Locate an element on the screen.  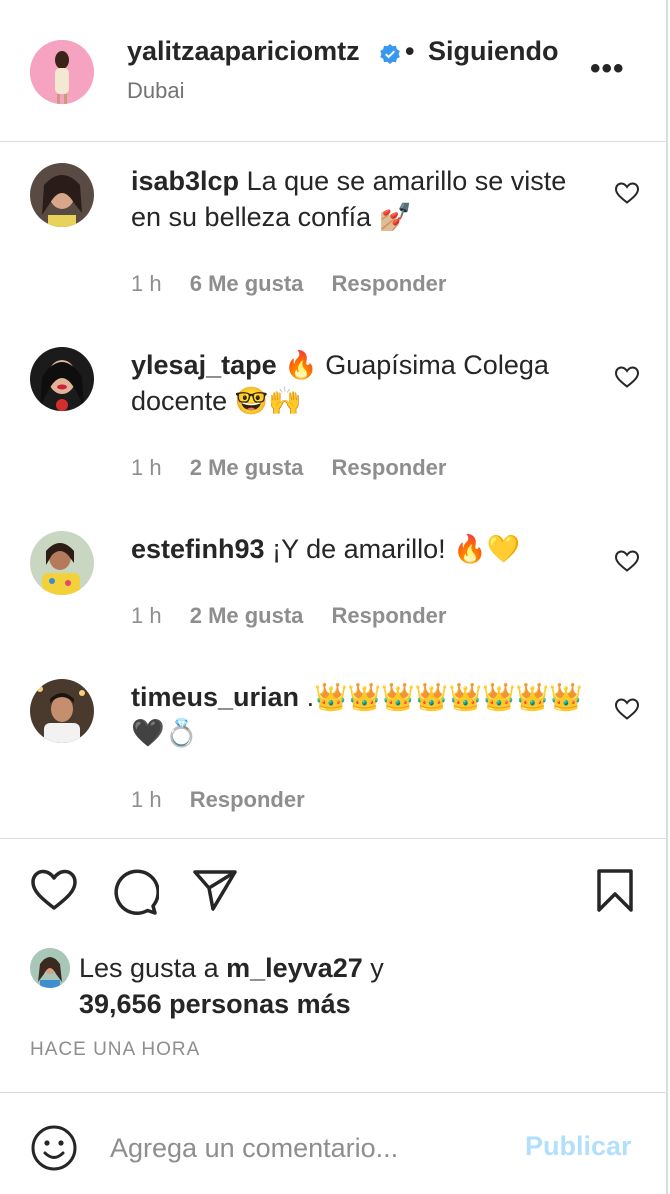
follow-status-button: Siguiendo is located at coordinates (493, 51).